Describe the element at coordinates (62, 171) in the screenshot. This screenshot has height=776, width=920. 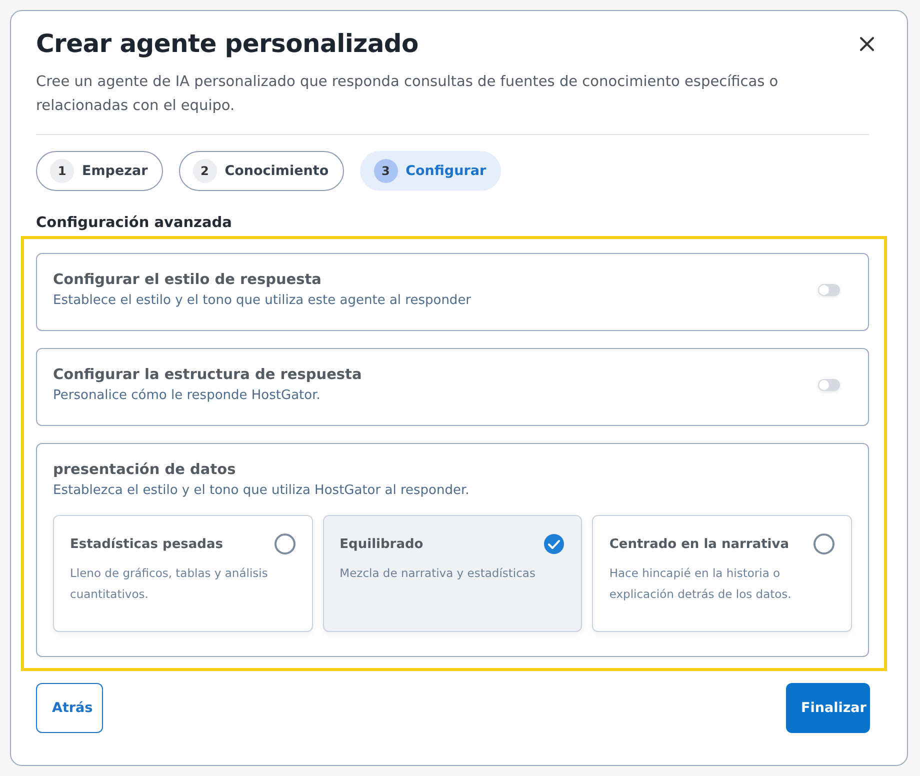
I see `step-number: 1` at that location.